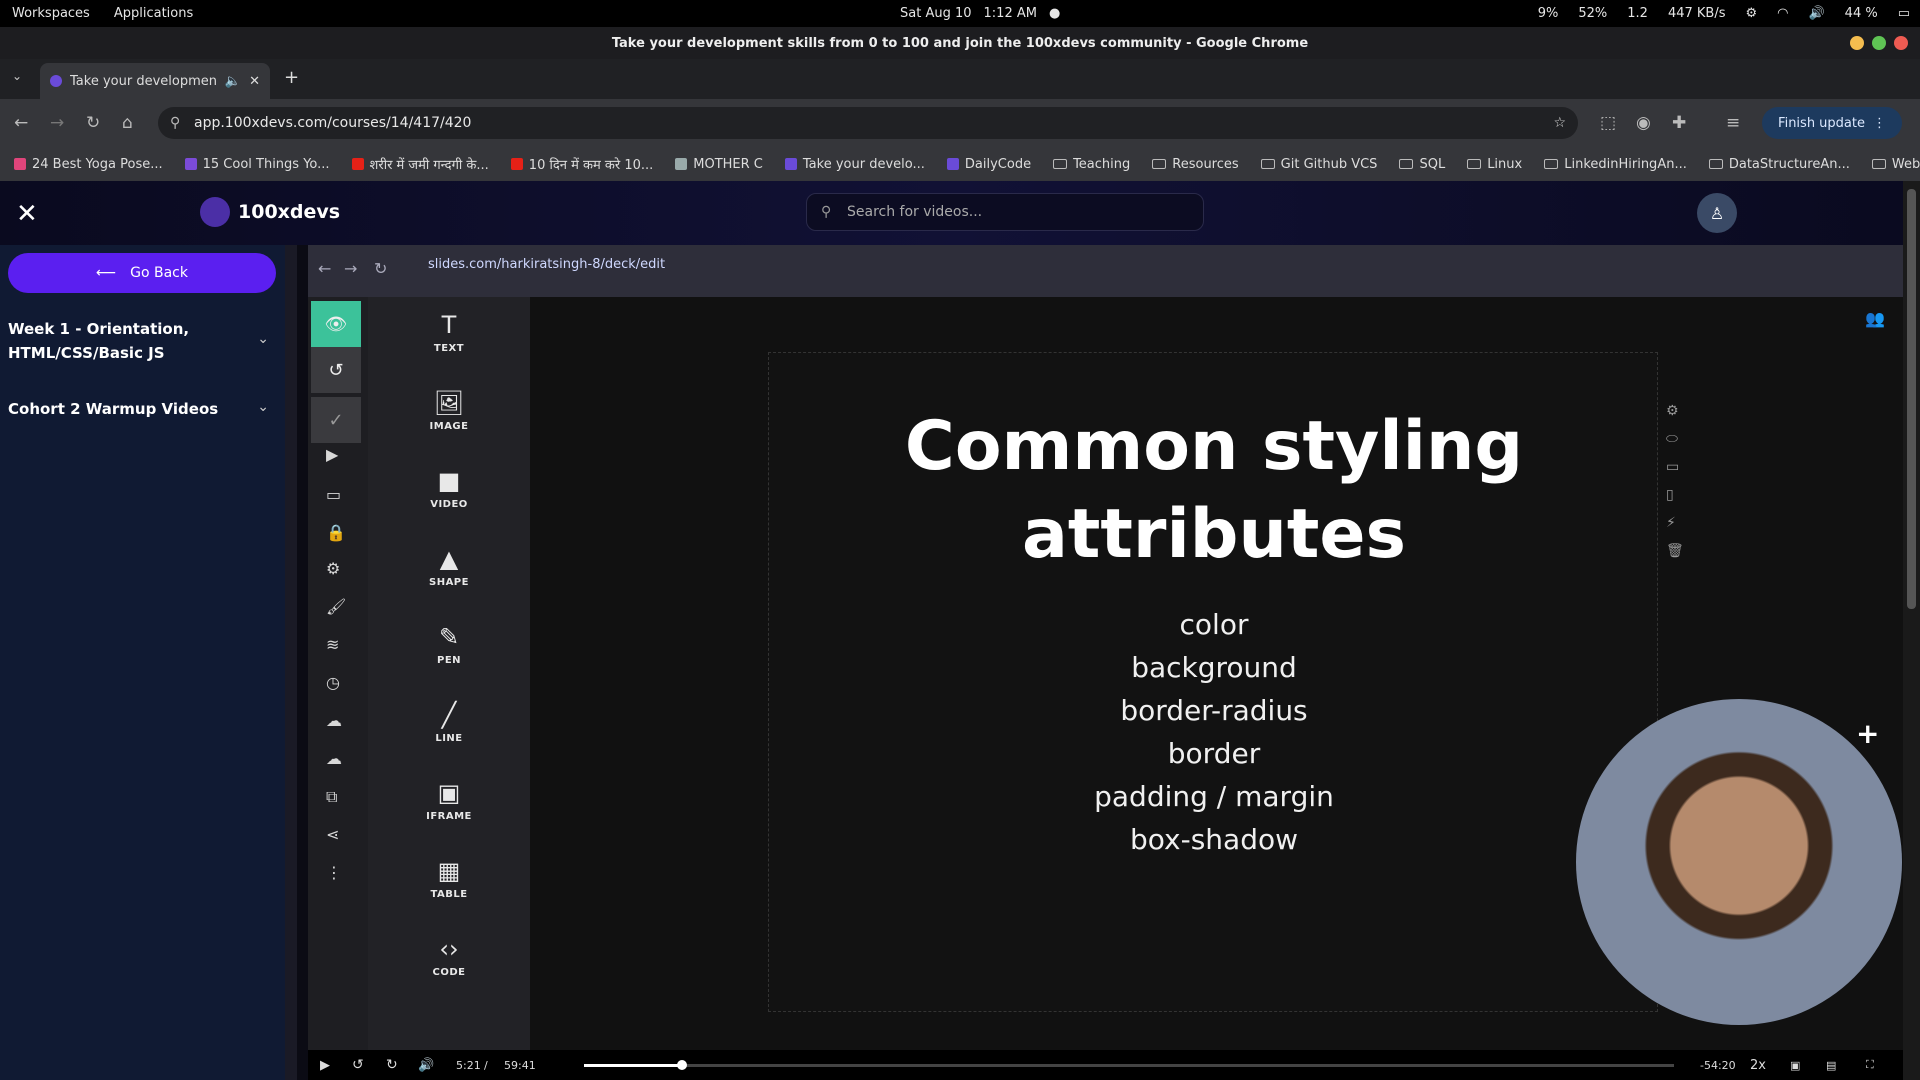 This screenshot has height=1080, width=1920. Describe the element at coordinates (1832, 123) in the screenshot. I see `finish-update-button: Finish update ⋮` at that location.